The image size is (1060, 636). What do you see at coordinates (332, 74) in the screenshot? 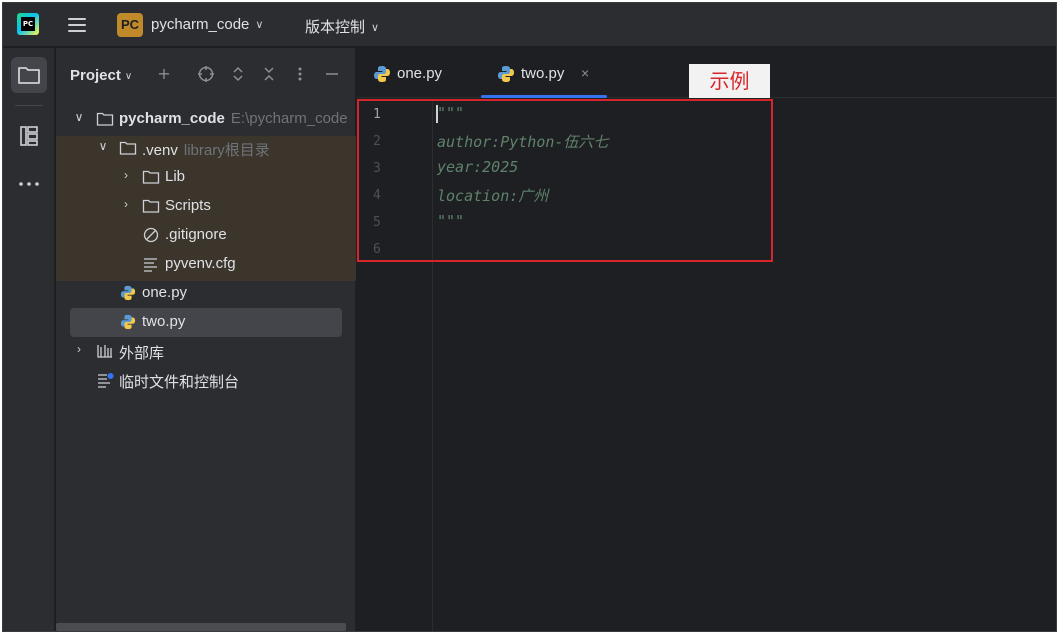
I see `hide-panel-icon` at bounding box center [332, 74].